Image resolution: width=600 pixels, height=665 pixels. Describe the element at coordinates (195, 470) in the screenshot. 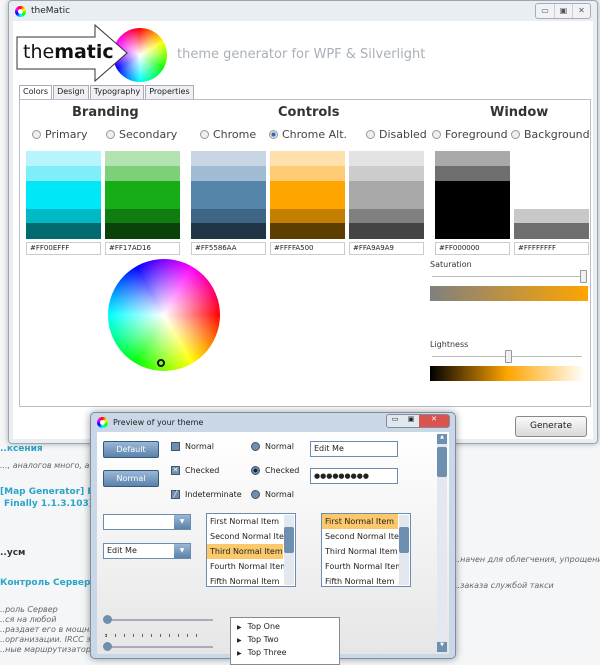

I see `checkbox-checked: ✕ Checked` at that location.